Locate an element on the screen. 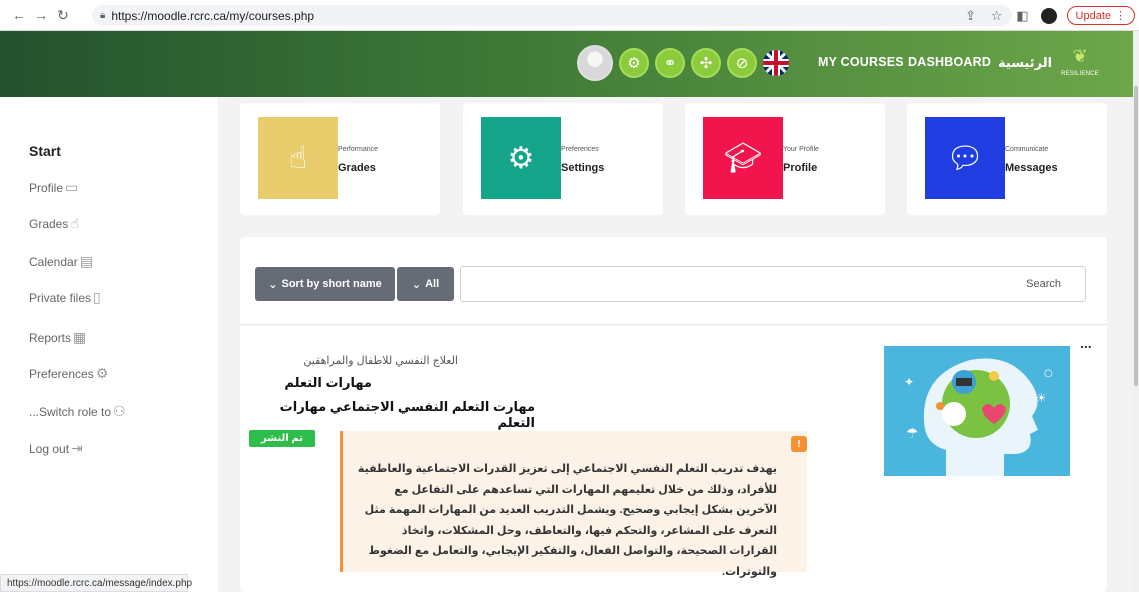 Image resolution: width=1139 pixels, height=592 pixels. kebab-icon: ⋮ is located at coordinates (1120, 16).